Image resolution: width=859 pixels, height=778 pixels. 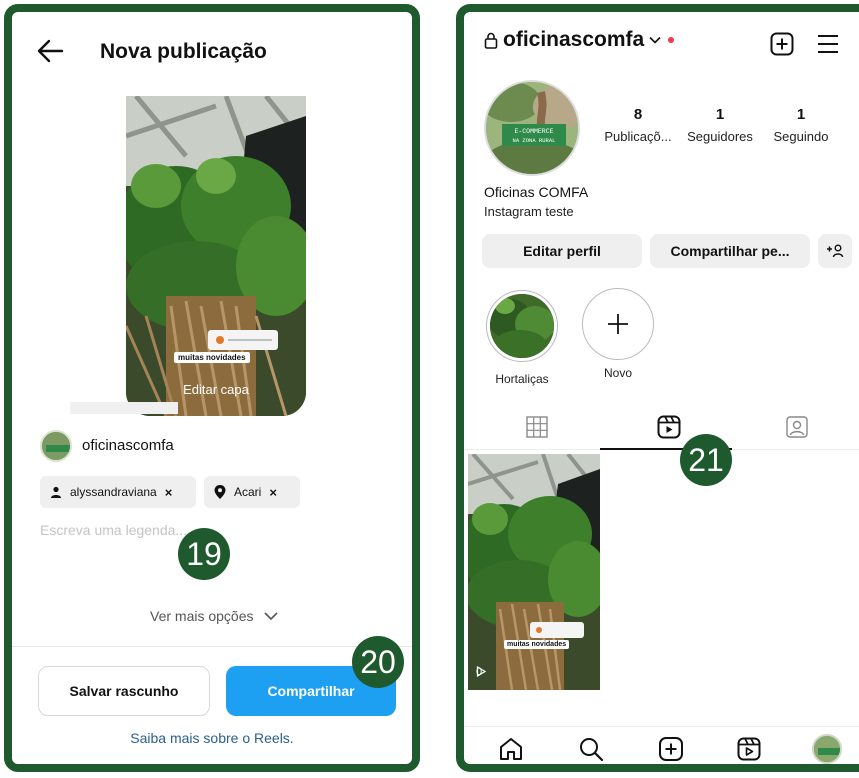 I want to click on avatar, so click(x=56, y=446).